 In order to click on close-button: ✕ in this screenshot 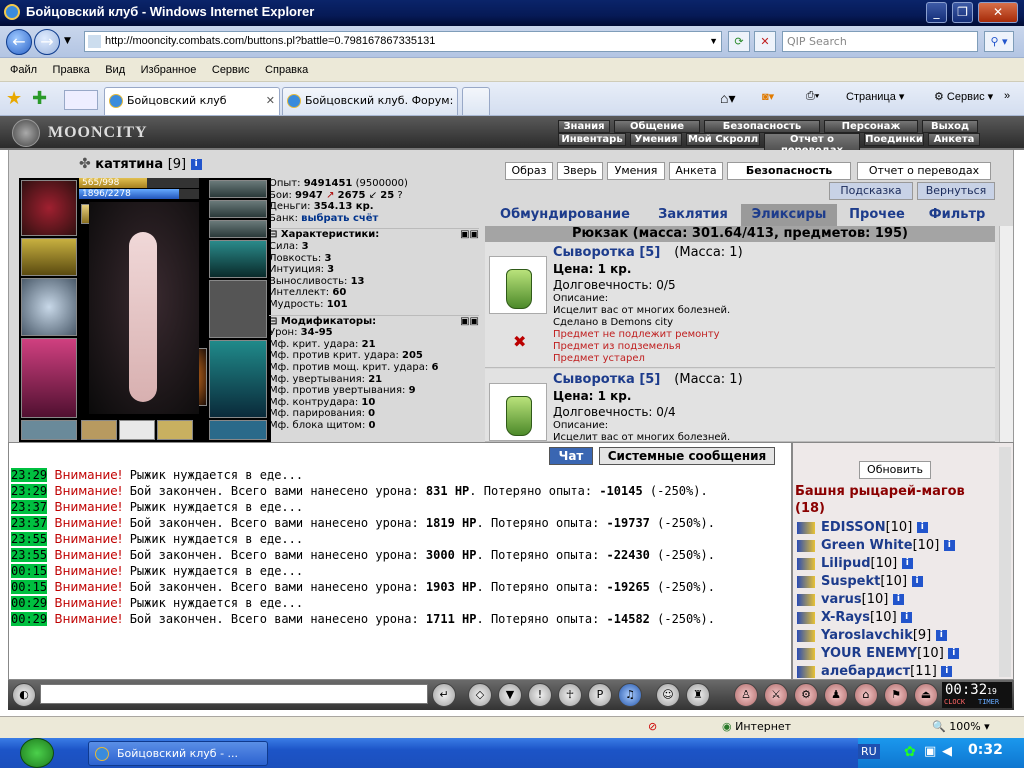, I will do `click(998, 12)`.